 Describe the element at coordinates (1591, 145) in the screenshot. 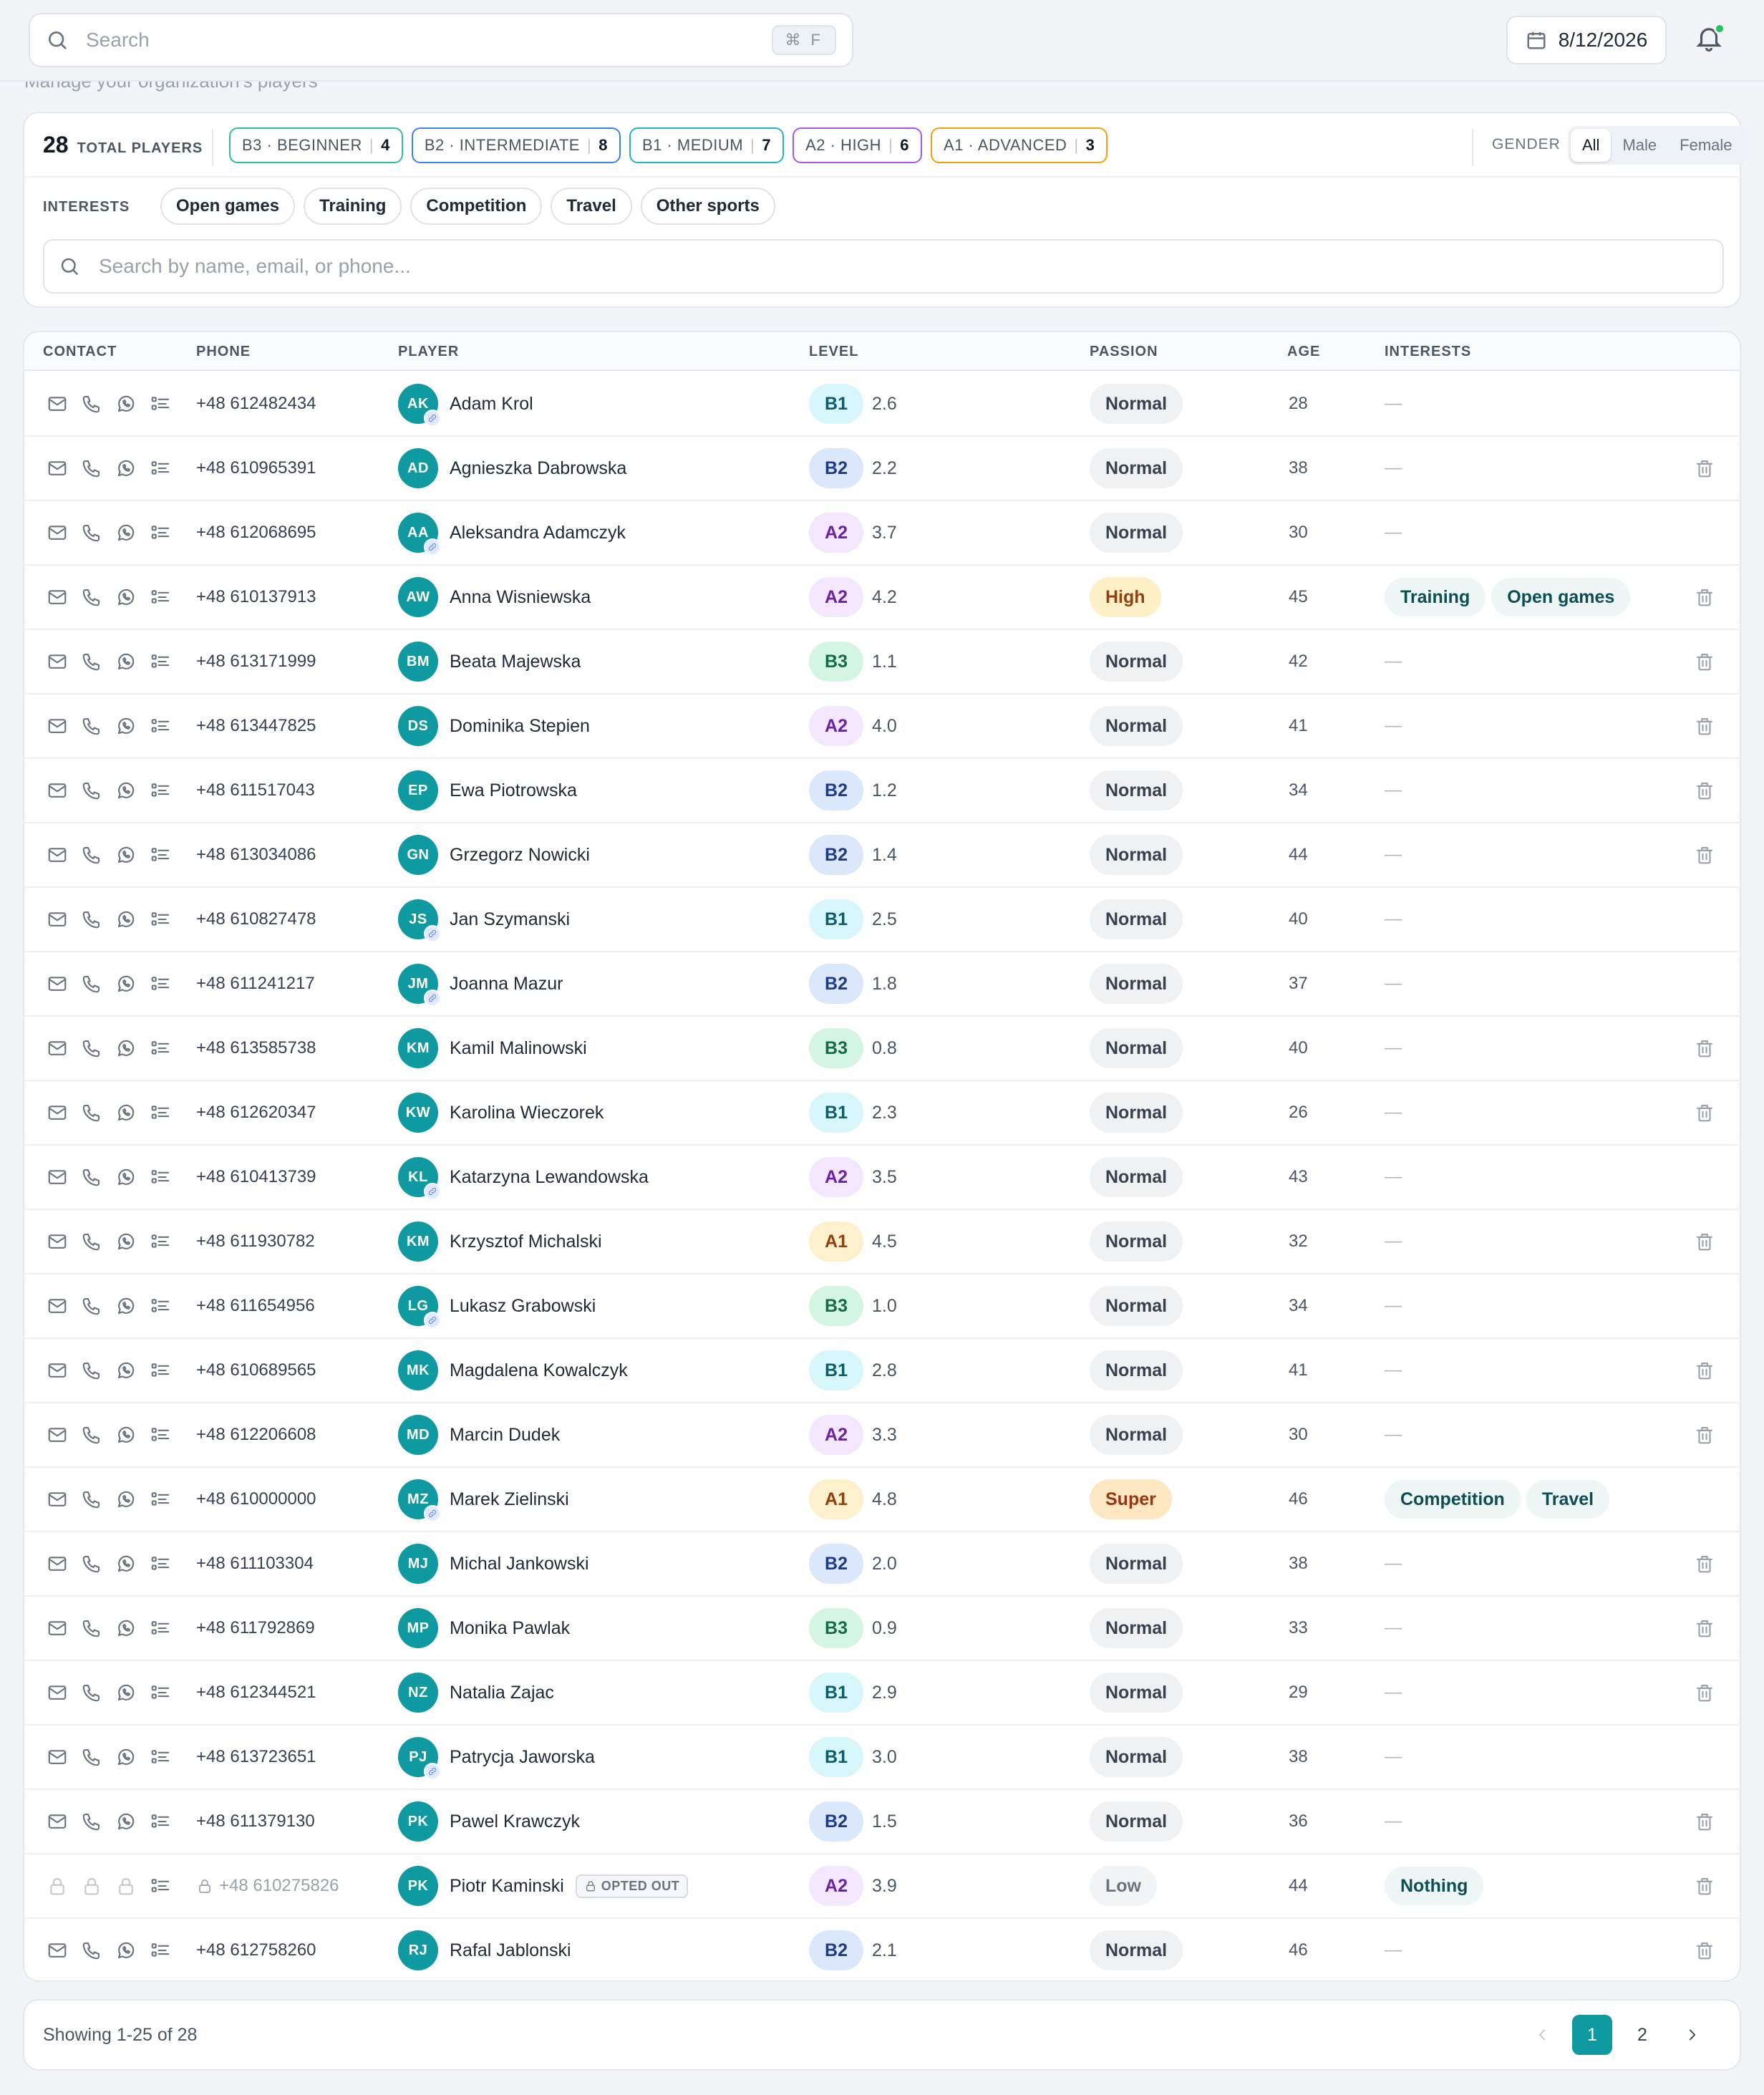

I see `gender-option-all: All` at that location.